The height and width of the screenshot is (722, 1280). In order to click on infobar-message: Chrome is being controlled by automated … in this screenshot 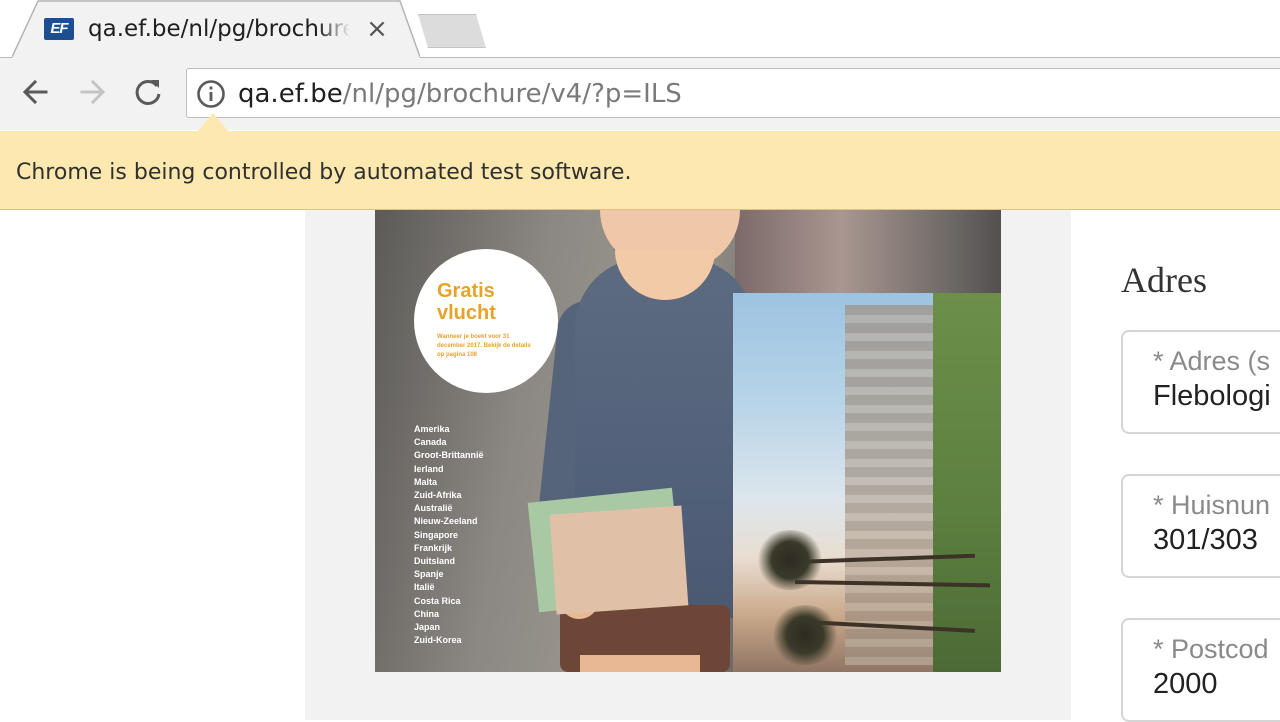, I will do `click(324, 172)`.